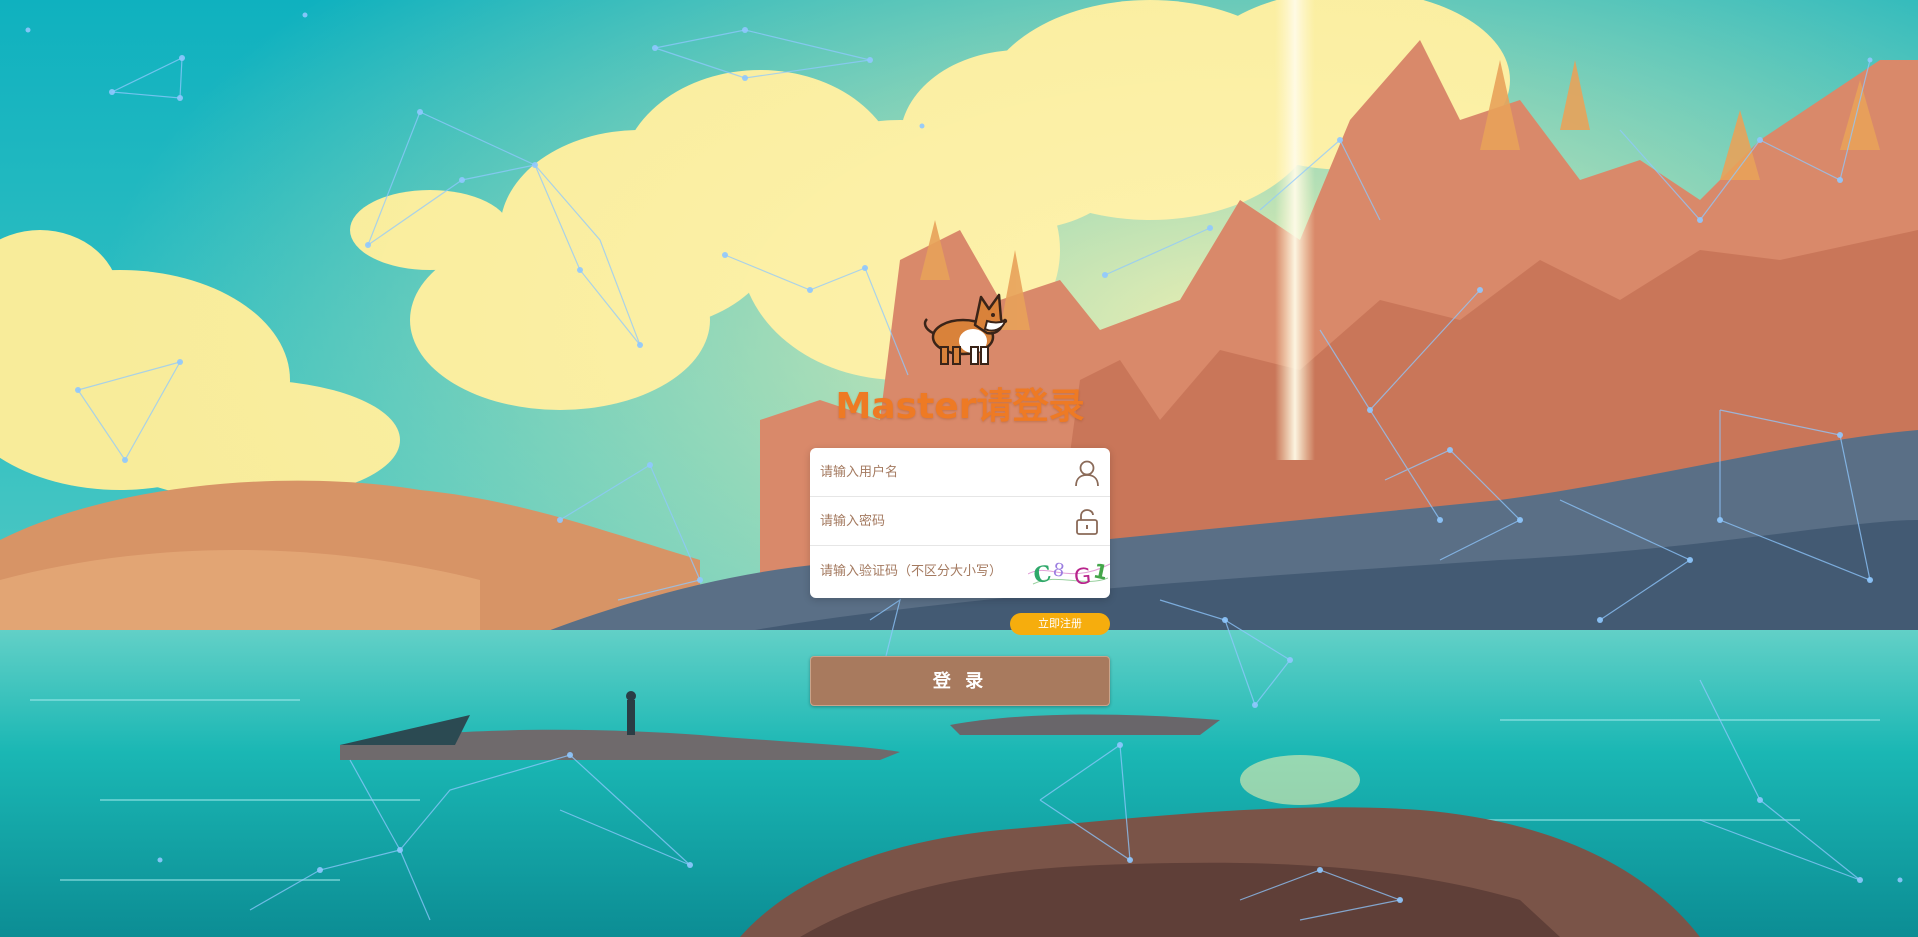 Image resolution: width=1918 pixels, height=937 pixels. I want to click on login-form: C 8 G 1, so click(960, 523).